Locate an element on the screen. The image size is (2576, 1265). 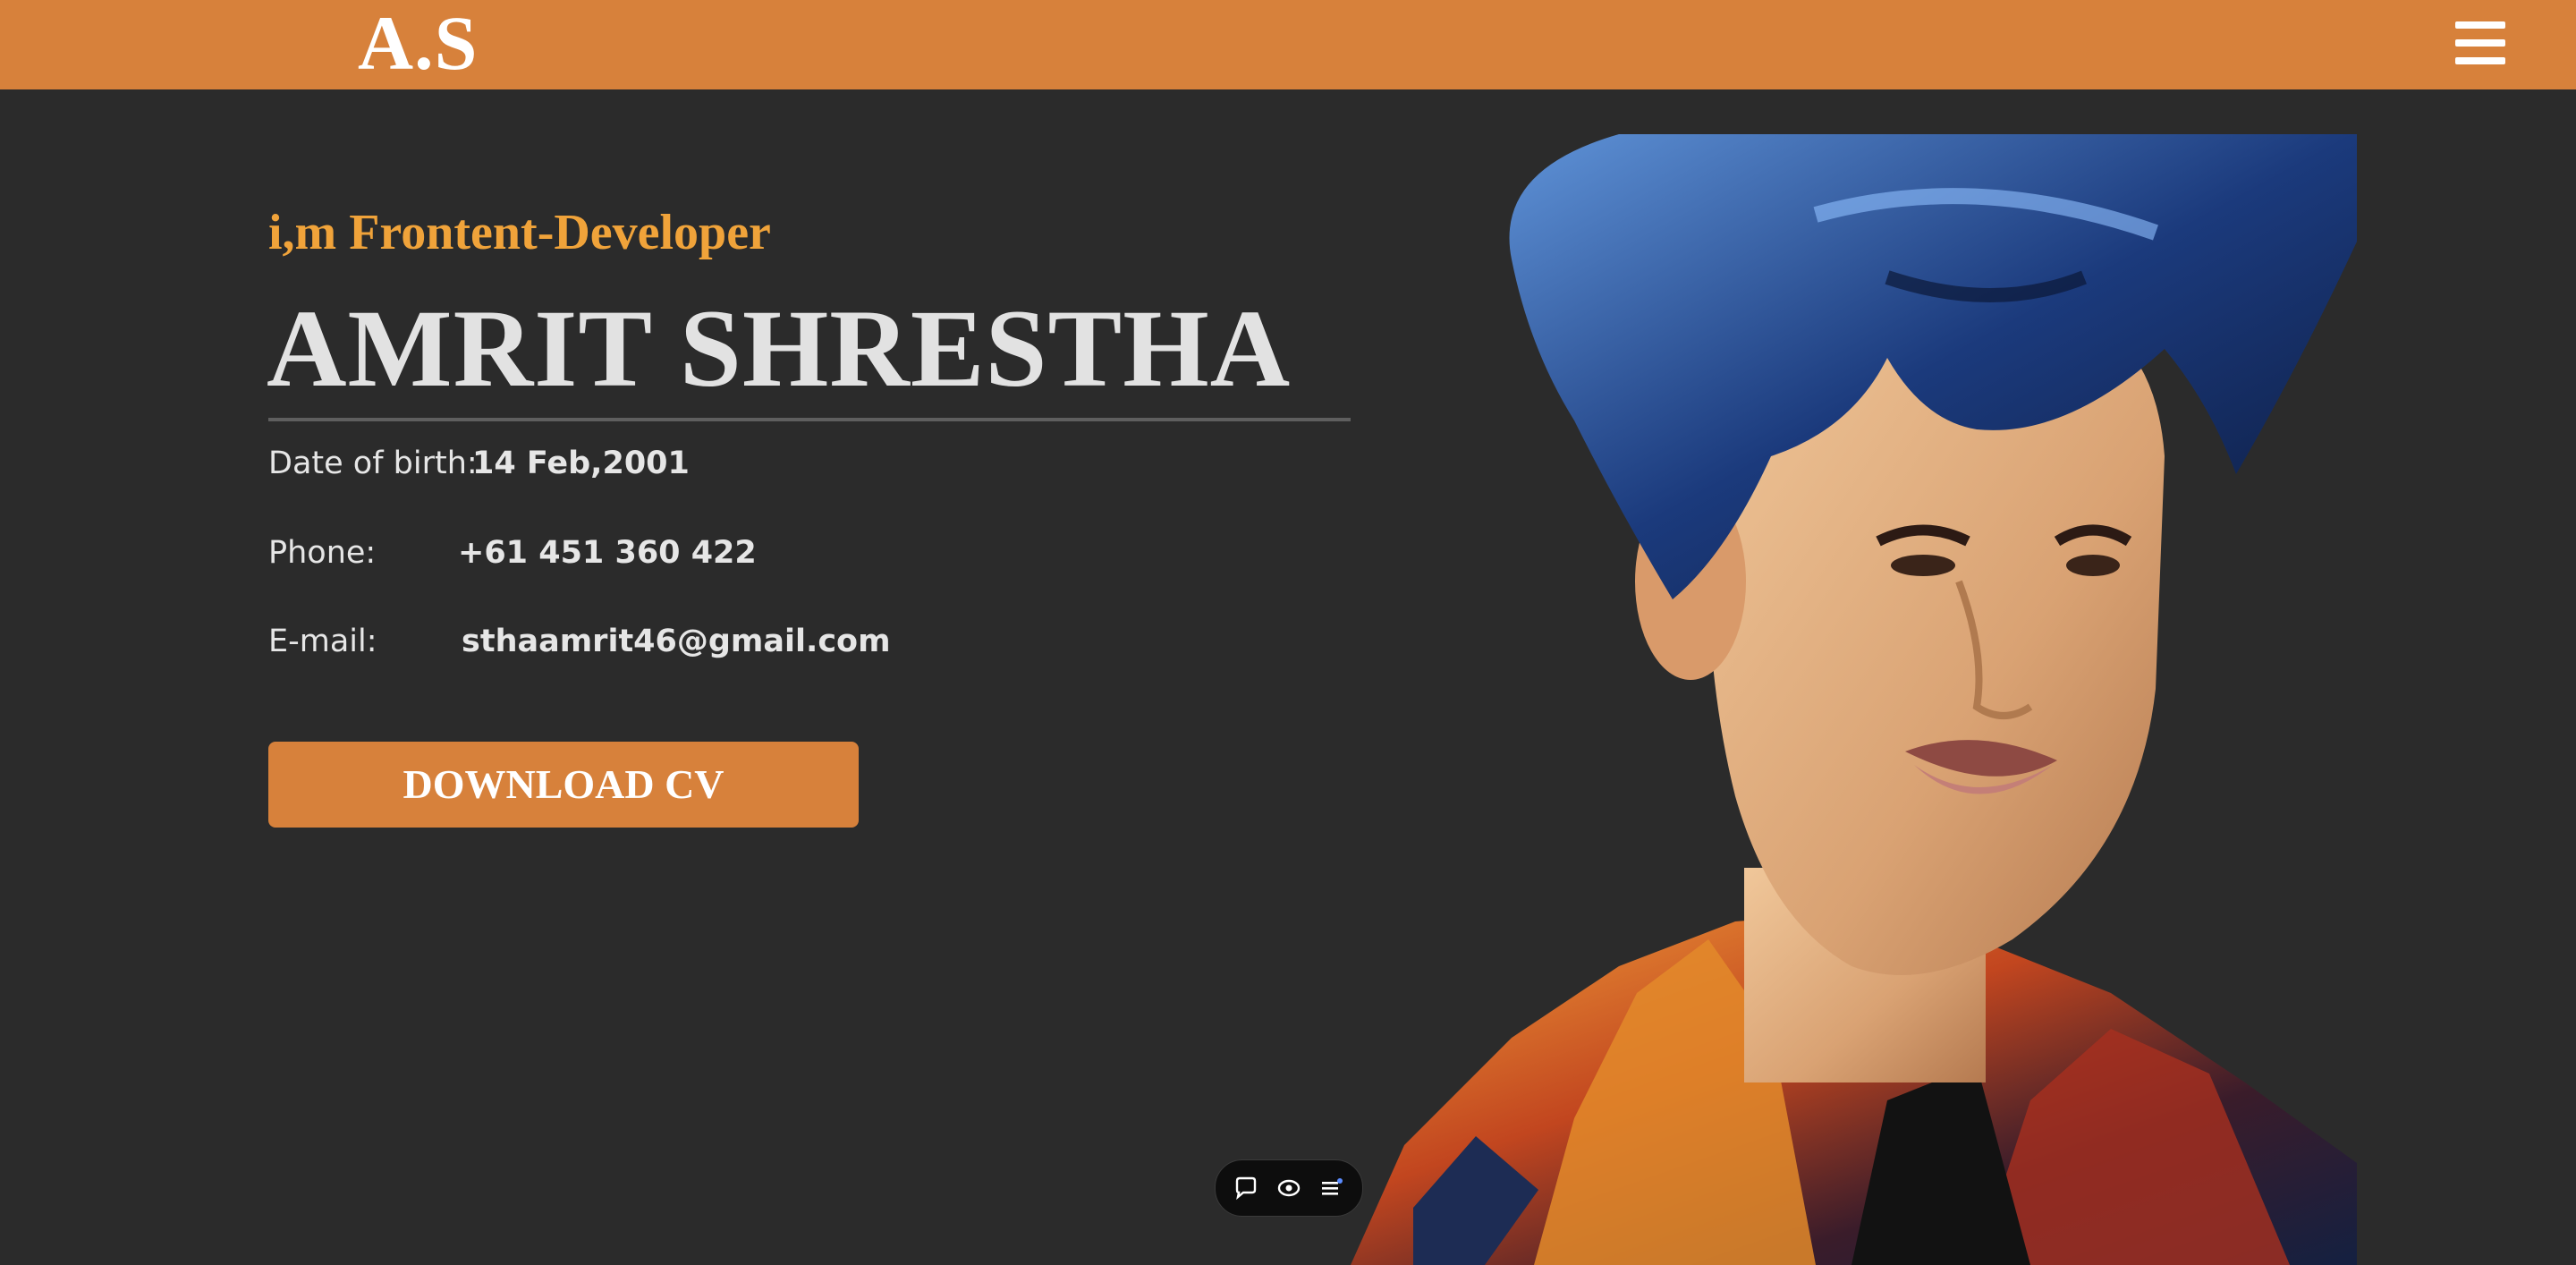
chat-bubble-icon is located at coordinates (1246, 1188).